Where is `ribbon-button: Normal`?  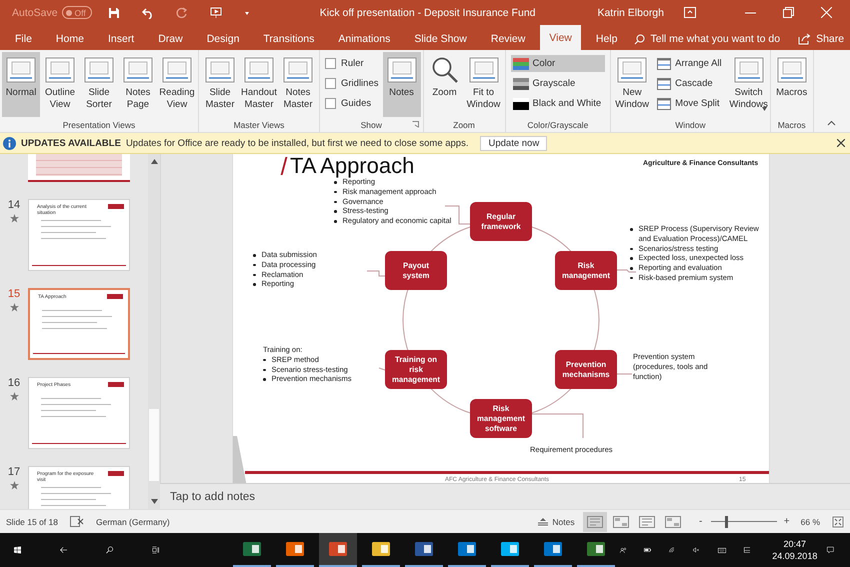
ribbon-button: Normal is located at coordinates (21, 84).